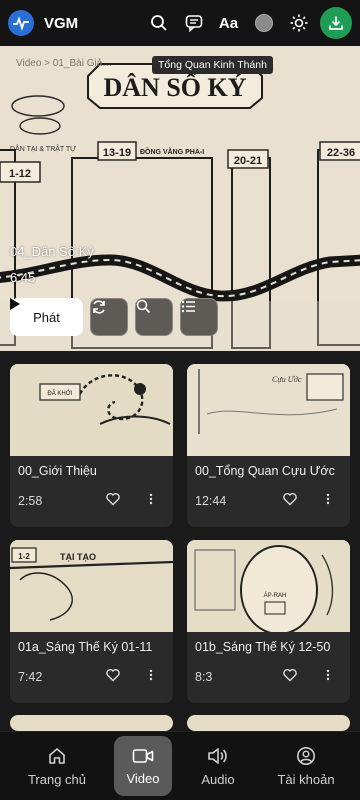  I want to click on nav-label: Tài khoản, so click(306, 779).